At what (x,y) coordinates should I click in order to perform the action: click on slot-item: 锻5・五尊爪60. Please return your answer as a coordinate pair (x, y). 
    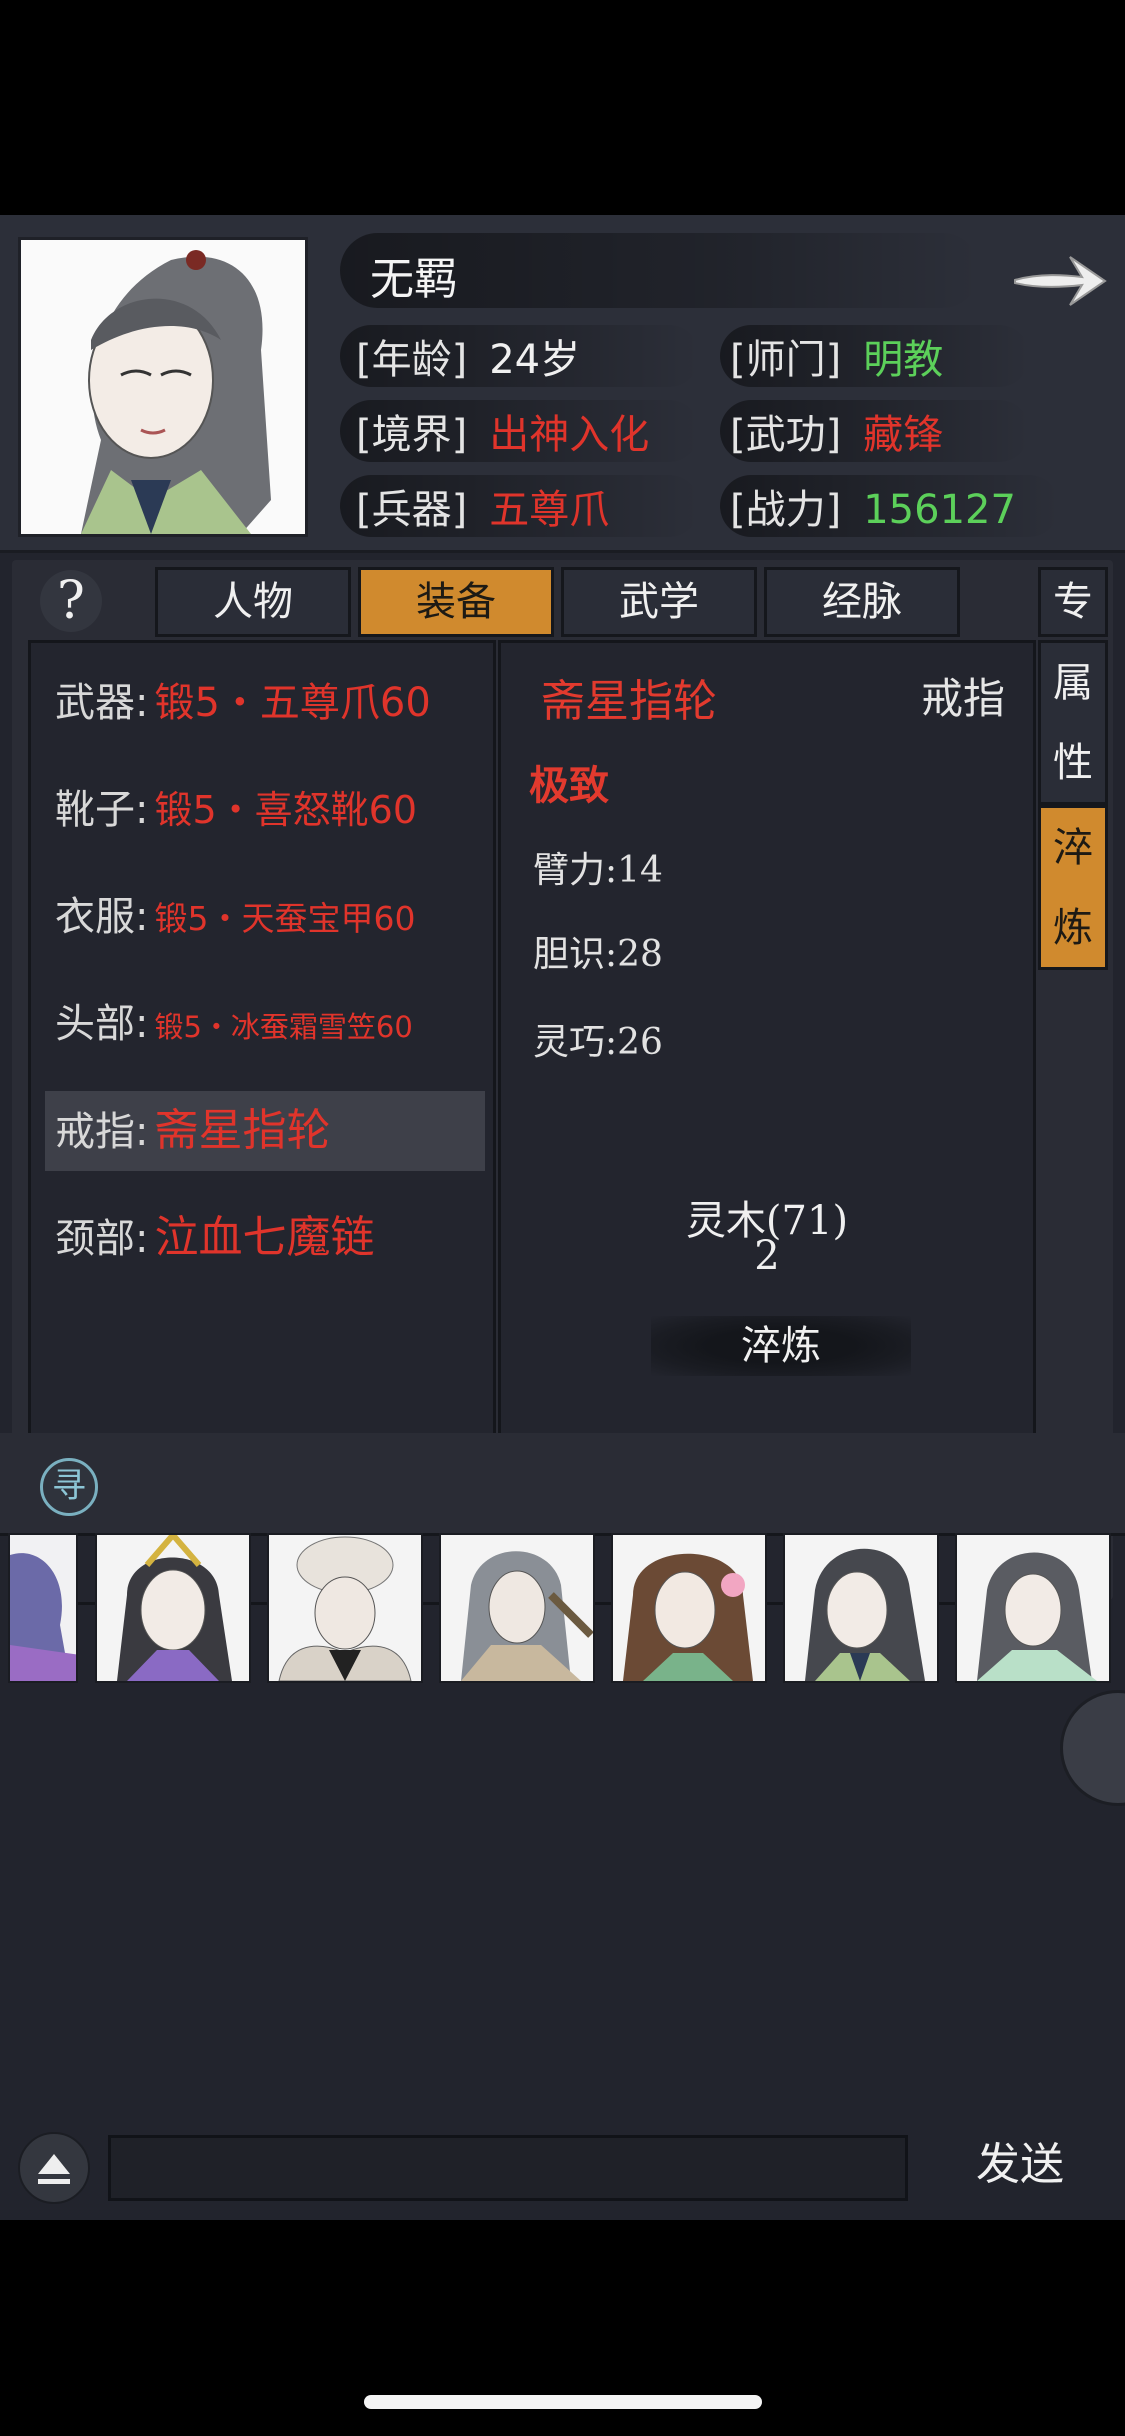
    Looking at the image, I should click on (292, 703).